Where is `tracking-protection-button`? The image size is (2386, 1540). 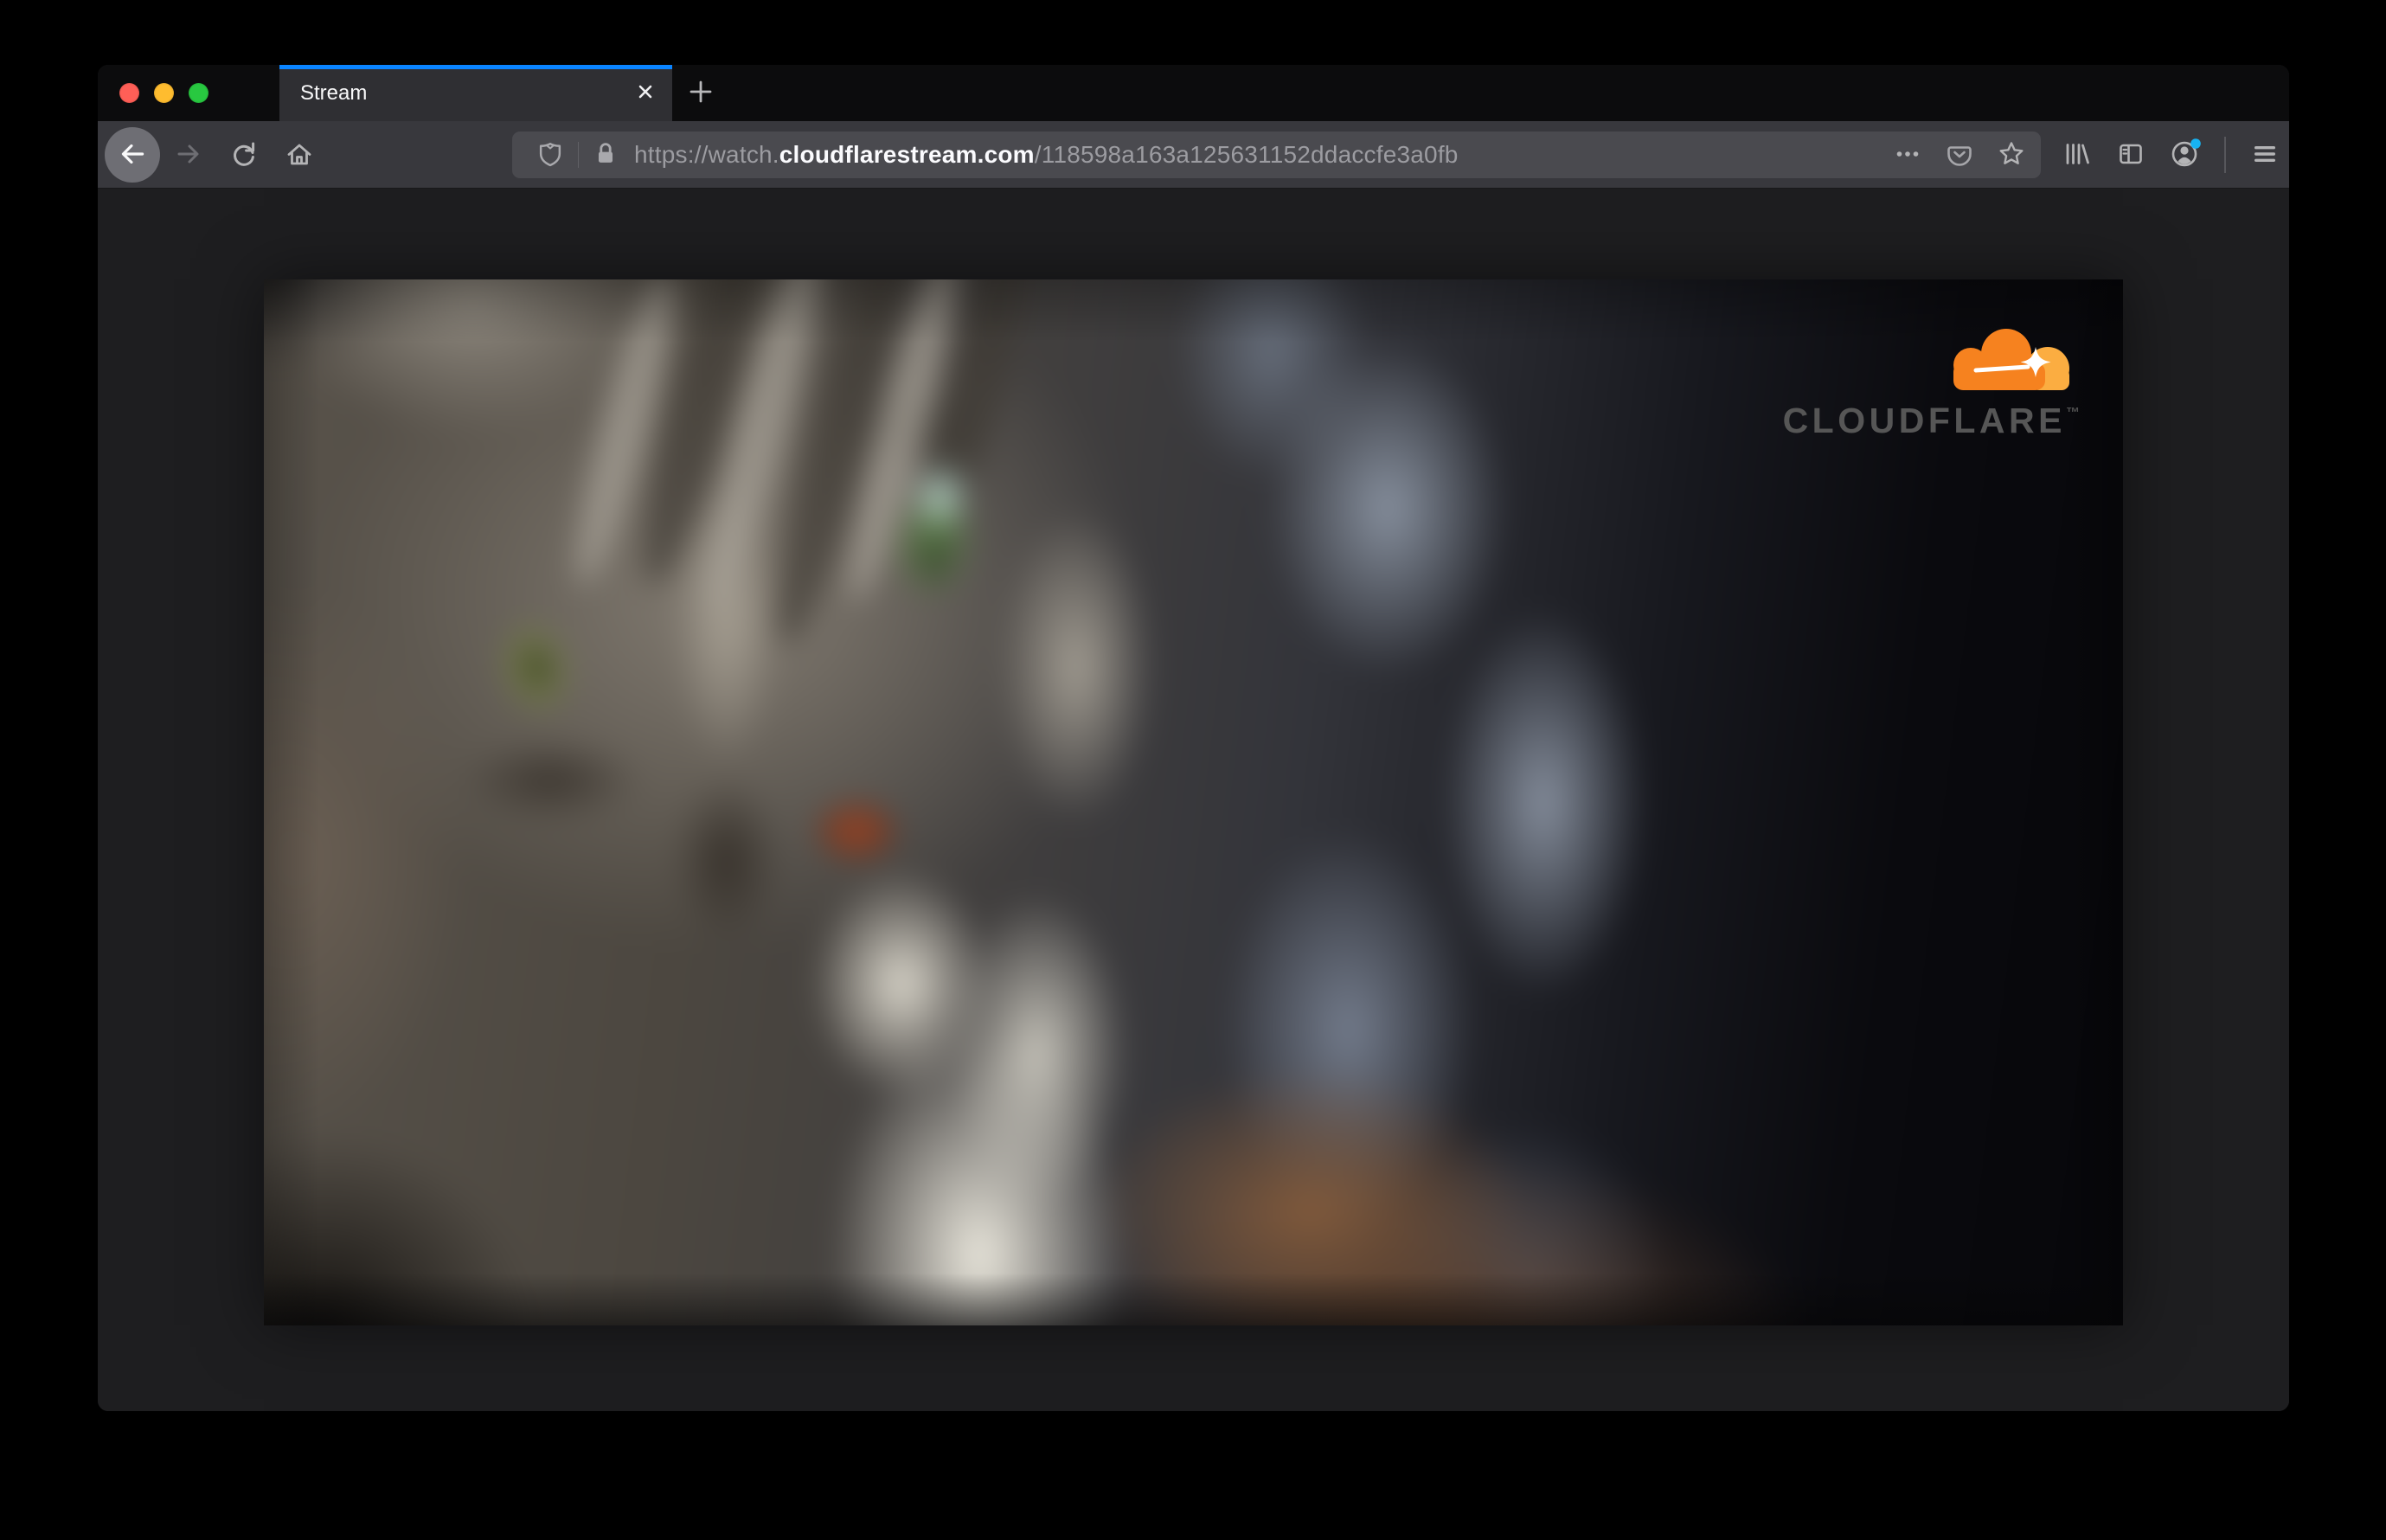
tracking-protection-button is located at coordinates (550, 155).